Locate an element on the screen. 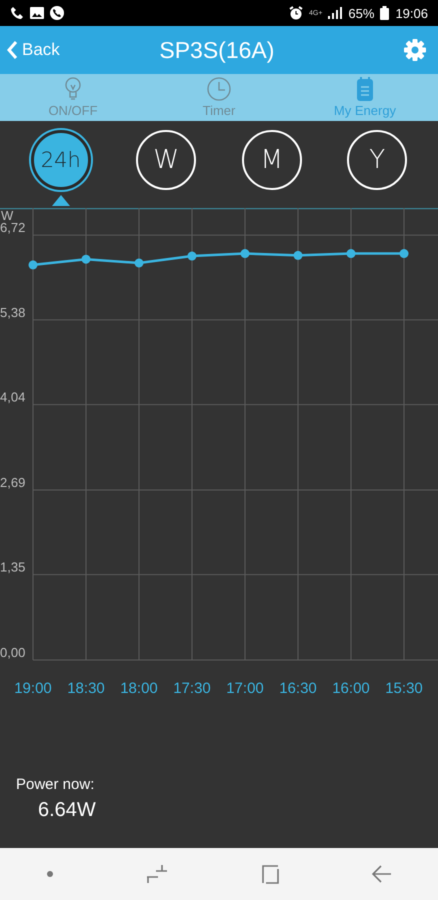 This screenshot has height=900, width=438. recent-apps-icon is located at coordinates (157, 874).